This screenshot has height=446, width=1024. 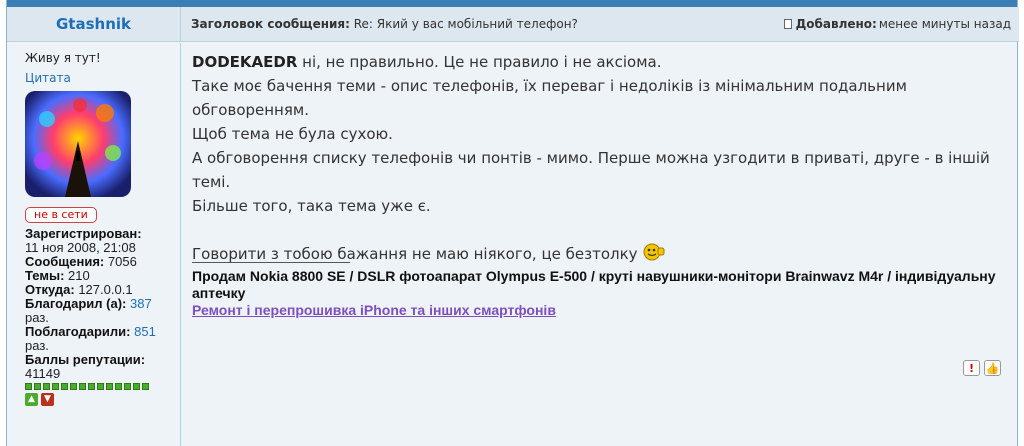 What do you see at coordinates (982, 368) in the screenshot?
I see `post-actions: ! 👍` at bounding box center [982, 368].